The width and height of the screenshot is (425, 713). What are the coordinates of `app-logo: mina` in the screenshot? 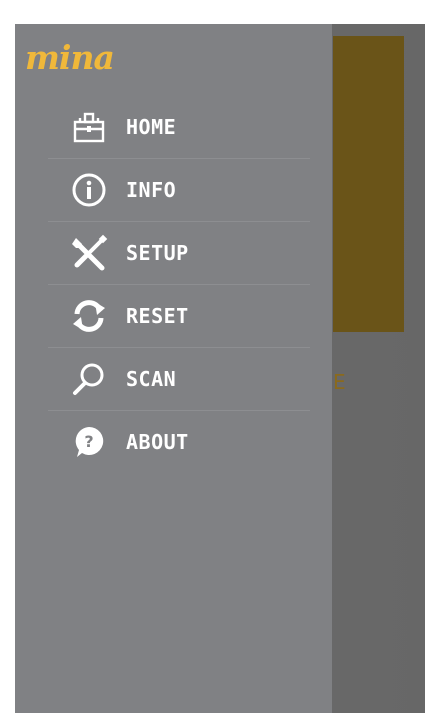 It's located at (70, 58).